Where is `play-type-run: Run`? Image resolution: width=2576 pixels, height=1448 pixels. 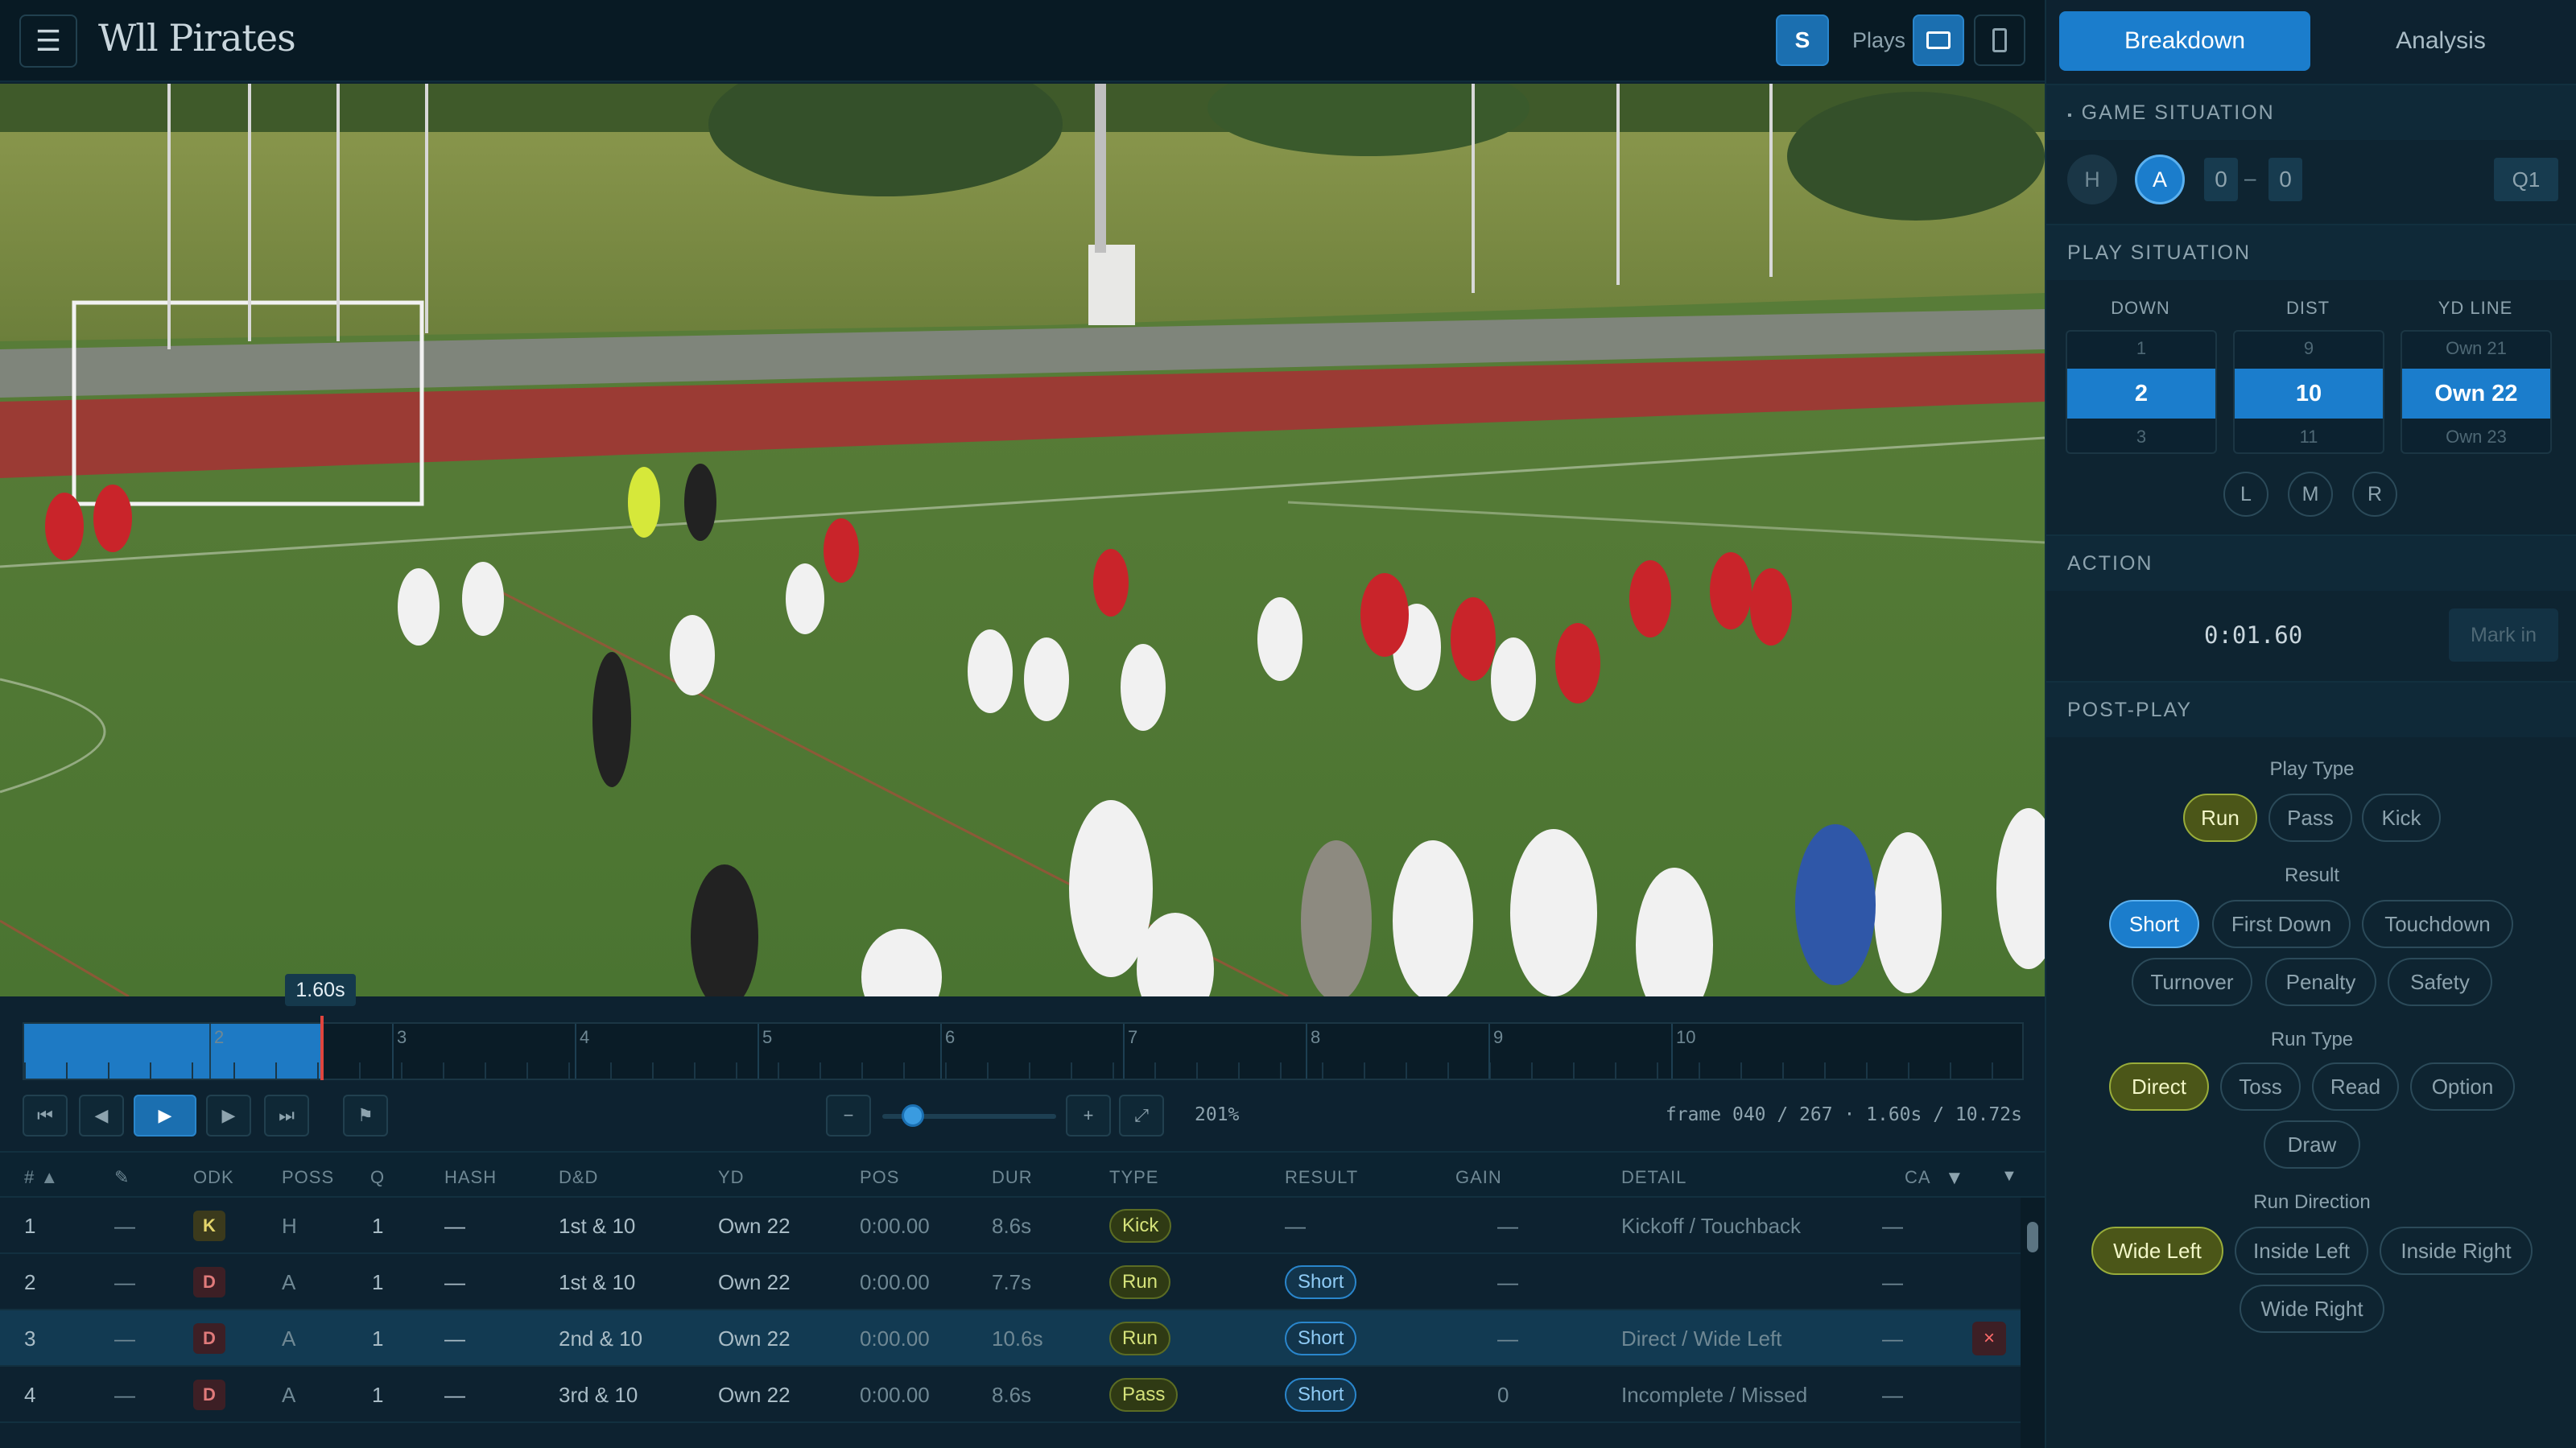
play-type-run: Run is located at coordinates (2220, 818).